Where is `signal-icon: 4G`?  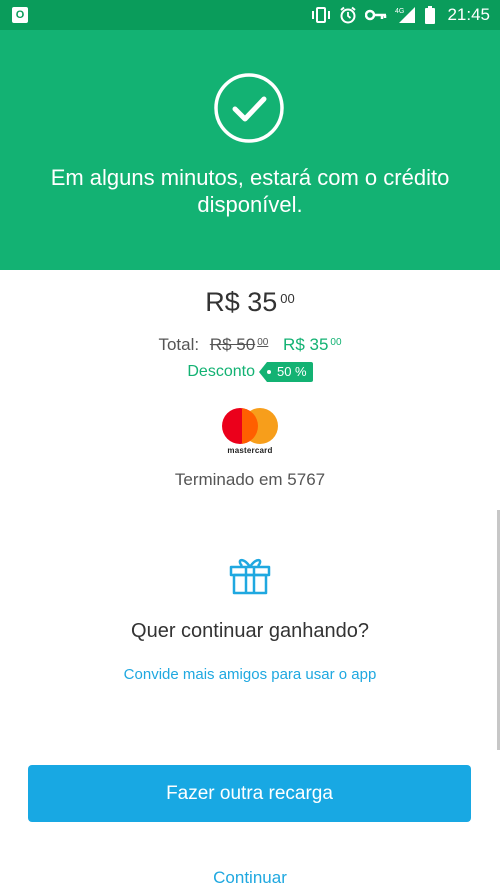 signal-icon: 4G is located at coordinates (406, 15).